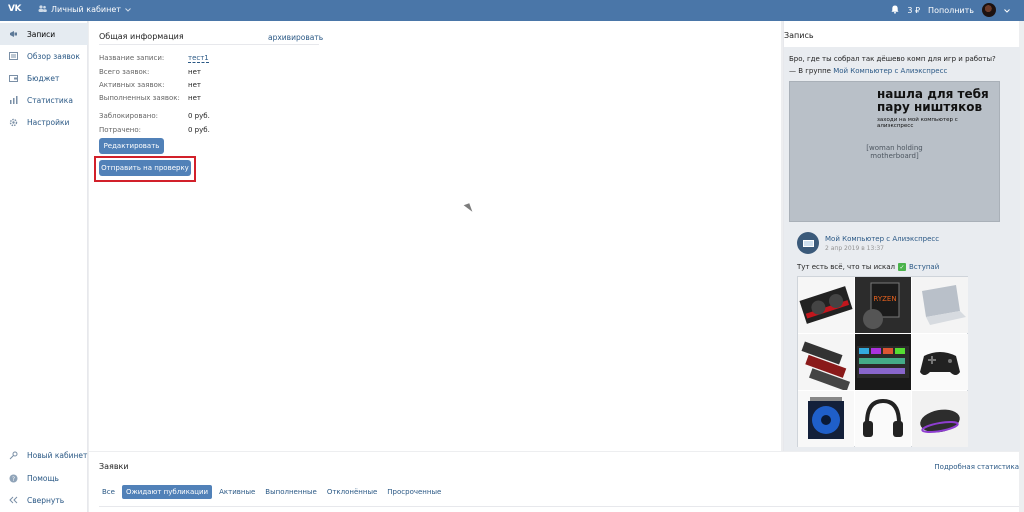 The image size is (1024, 512). Describe the element at coordinates (132, 58) in the screenshot. I see `field-label-post-name: Название записи:` at that location.